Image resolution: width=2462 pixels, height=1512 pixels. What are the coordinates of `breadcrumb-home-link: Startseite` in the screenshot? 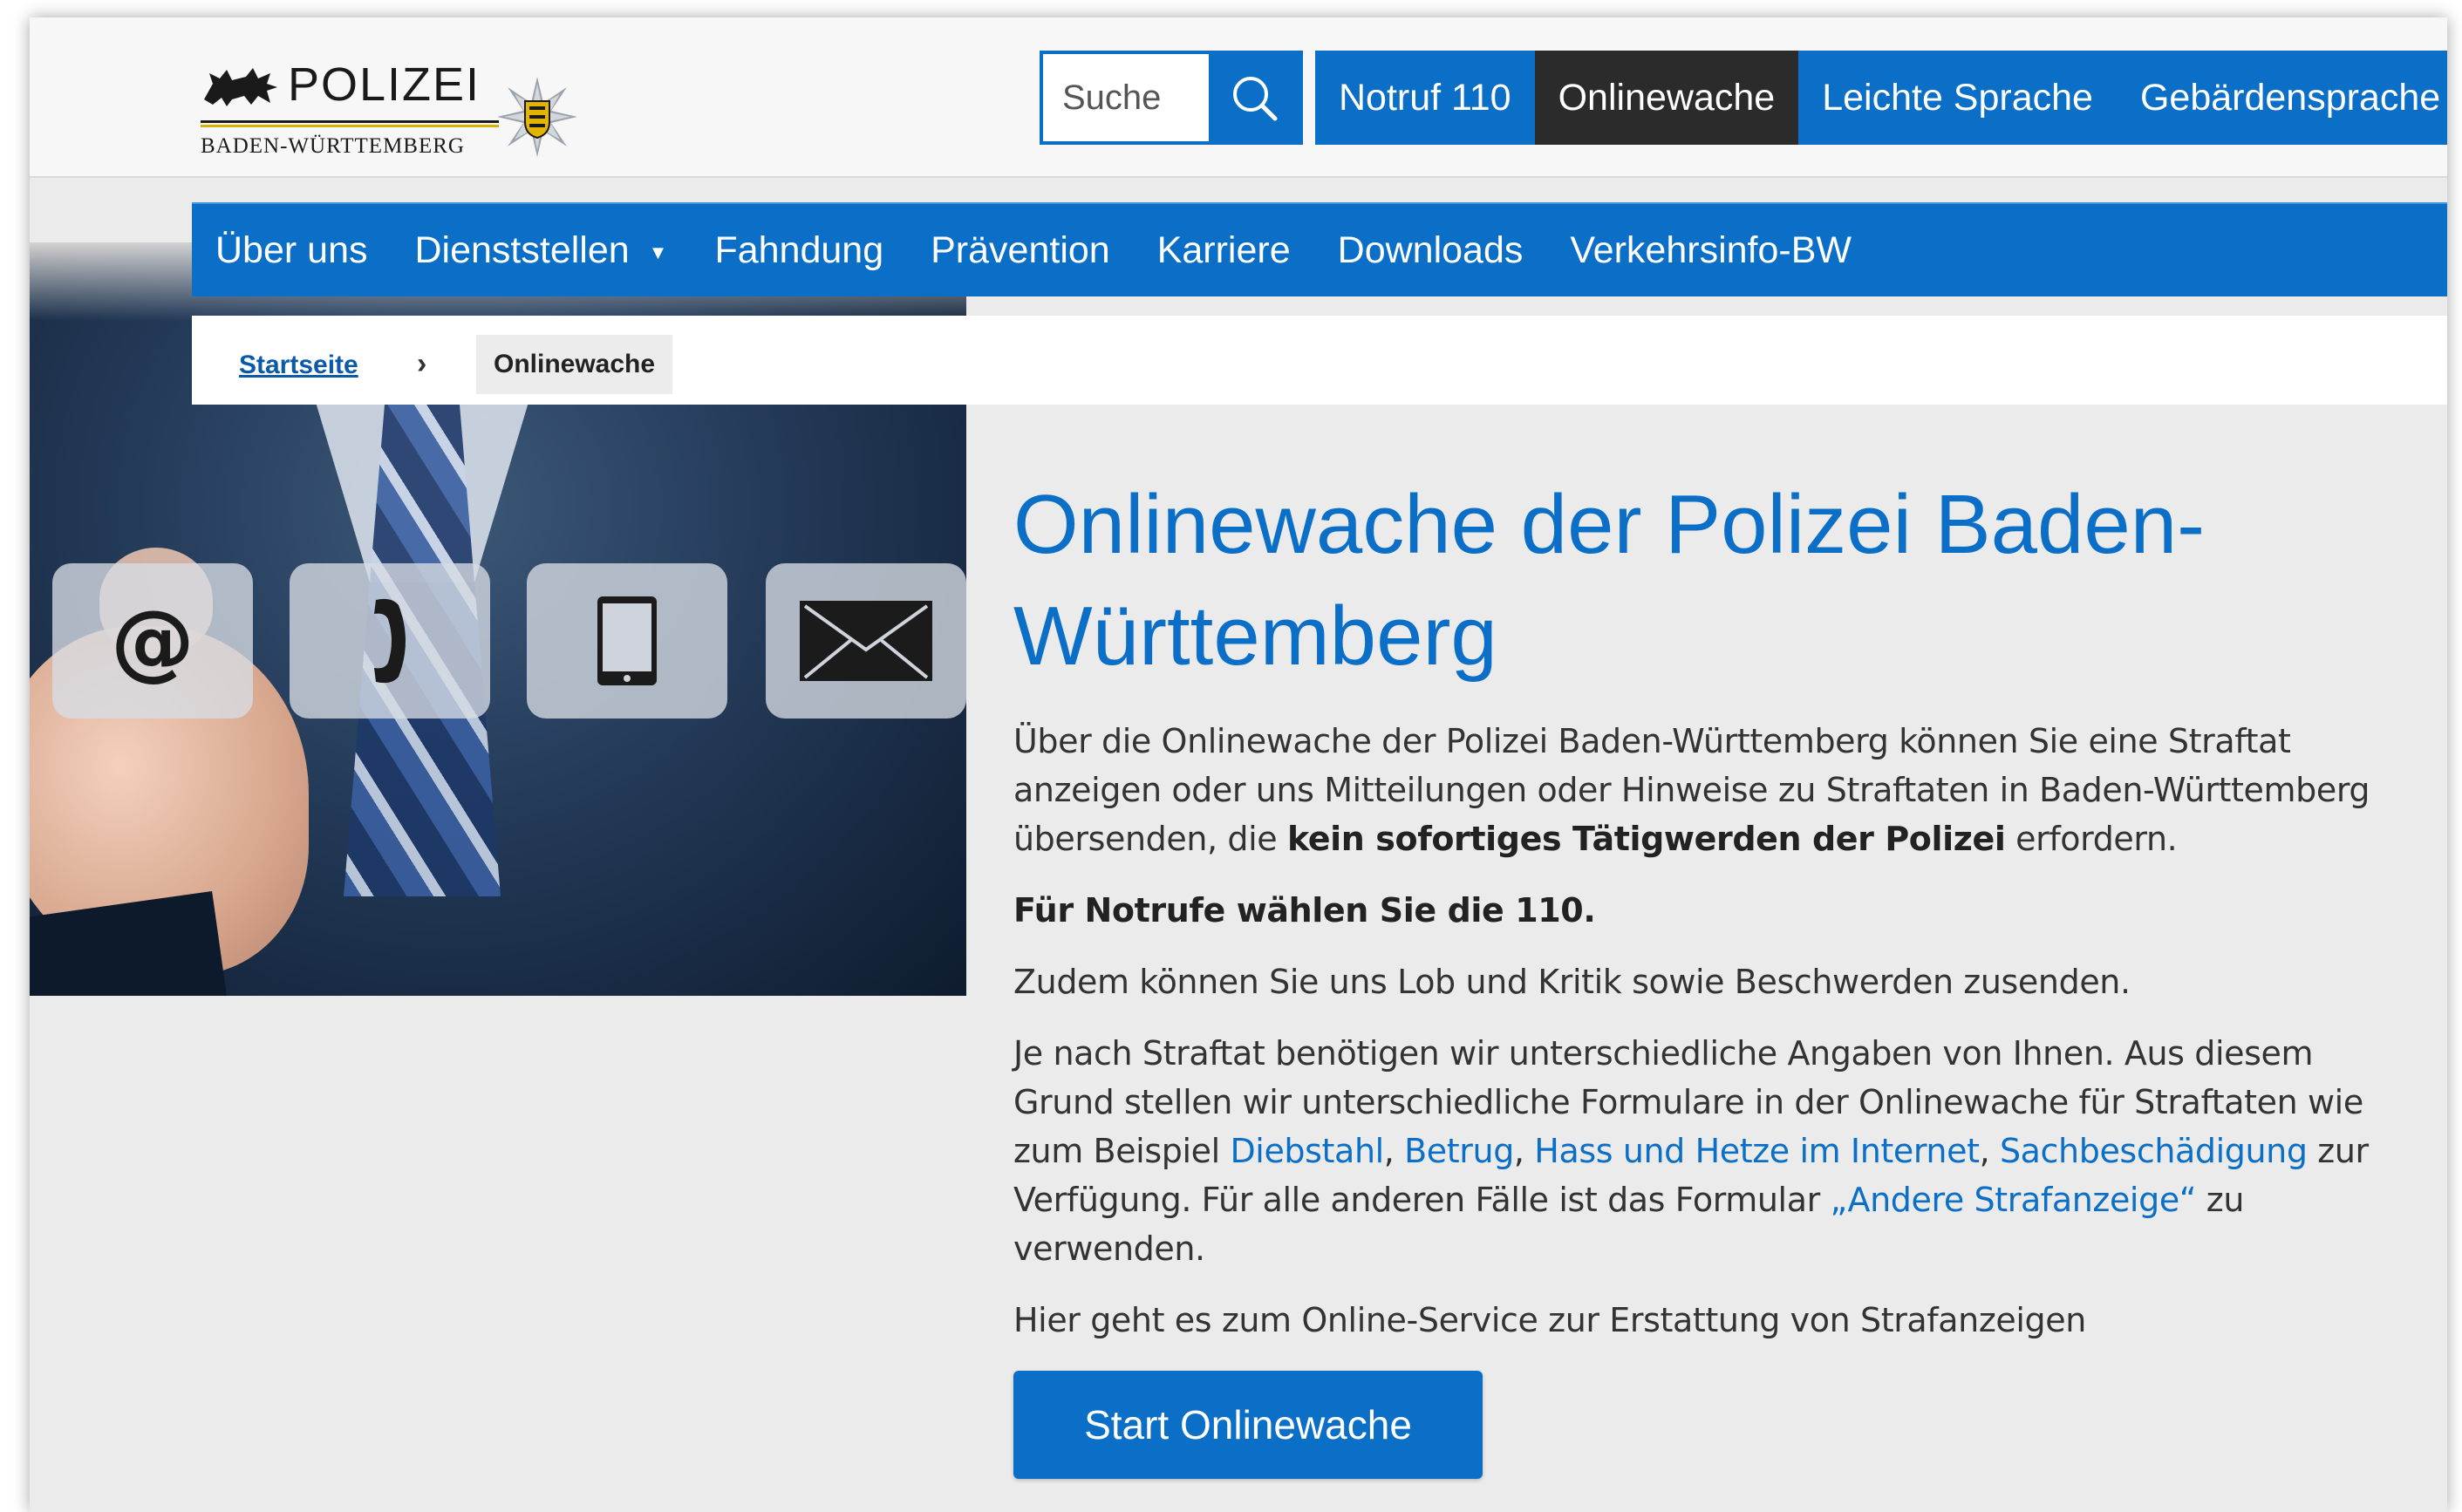 It's located at (298, 365).